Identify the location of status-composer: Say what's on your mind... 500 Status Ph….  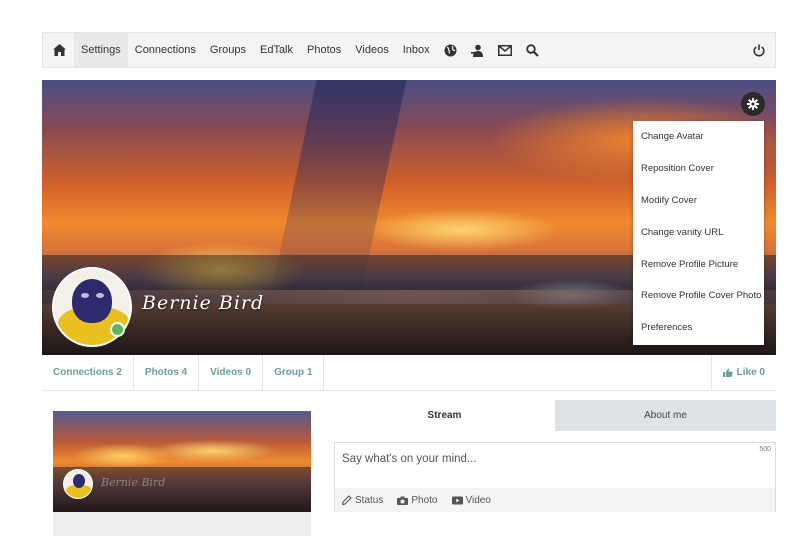
(555, 477).